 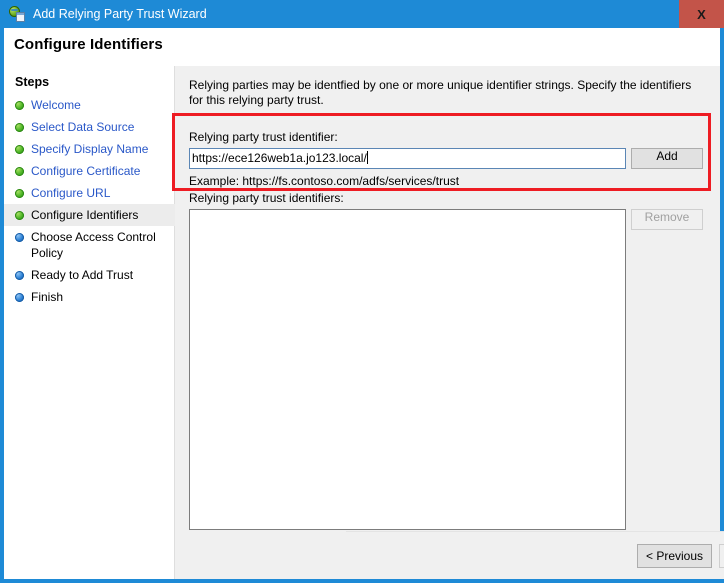 I want to click on sidebar-item-label: Specify Display Name, so click(x=90, y=149).